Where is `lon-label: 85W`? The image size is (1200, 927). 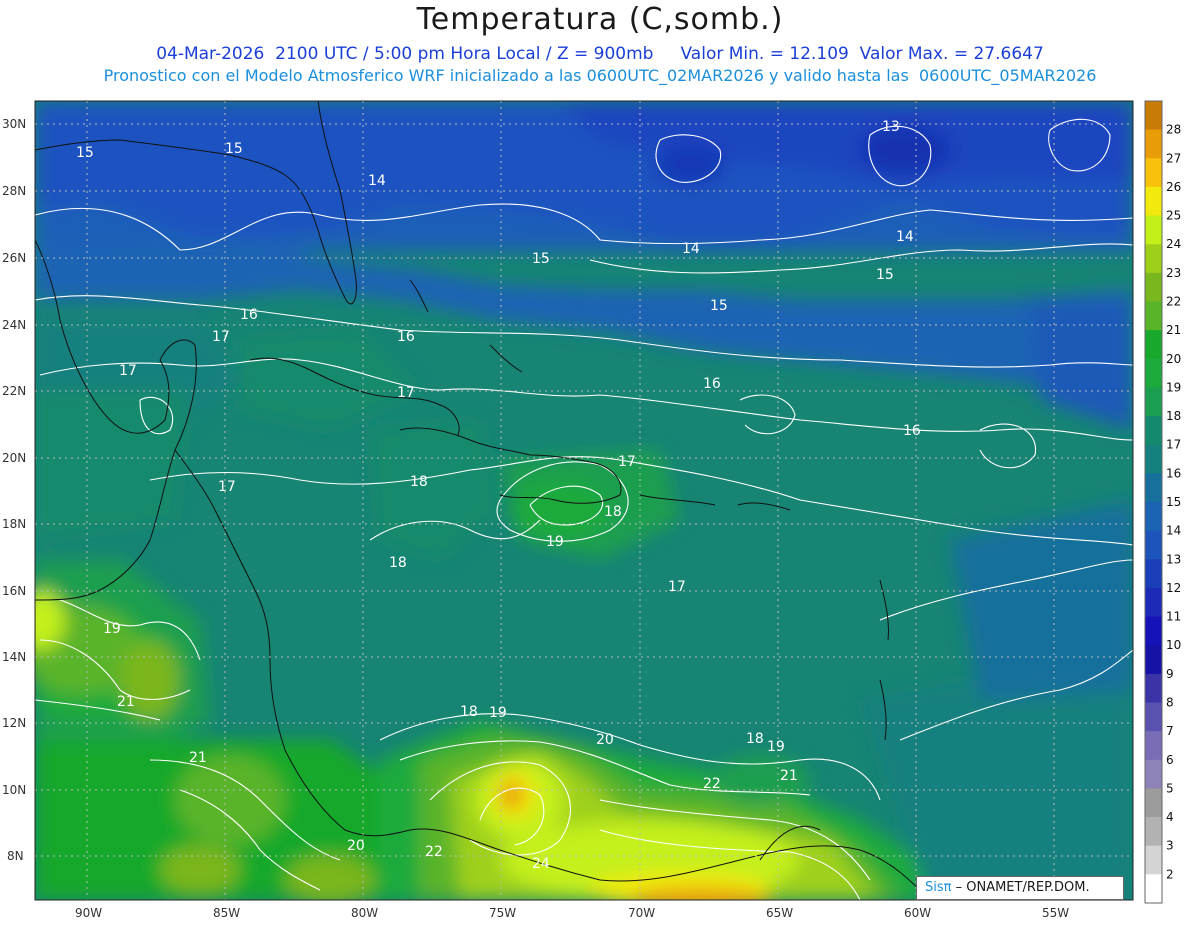
lon-label: 85W is located at coordinates (226, 913).